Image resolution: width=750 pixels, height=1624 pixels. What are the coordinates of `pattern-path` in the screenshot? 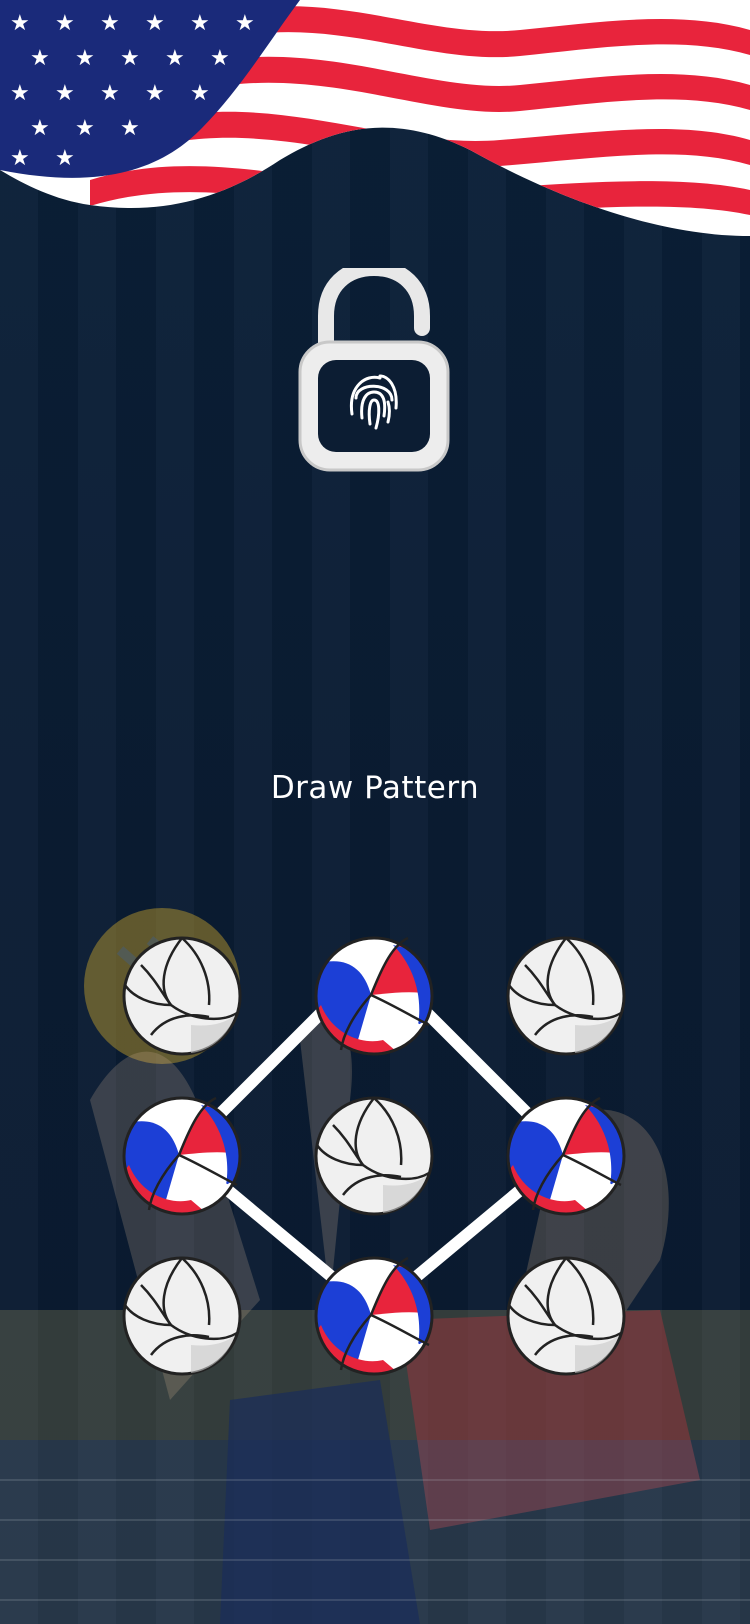 It's located at (374, 1136).